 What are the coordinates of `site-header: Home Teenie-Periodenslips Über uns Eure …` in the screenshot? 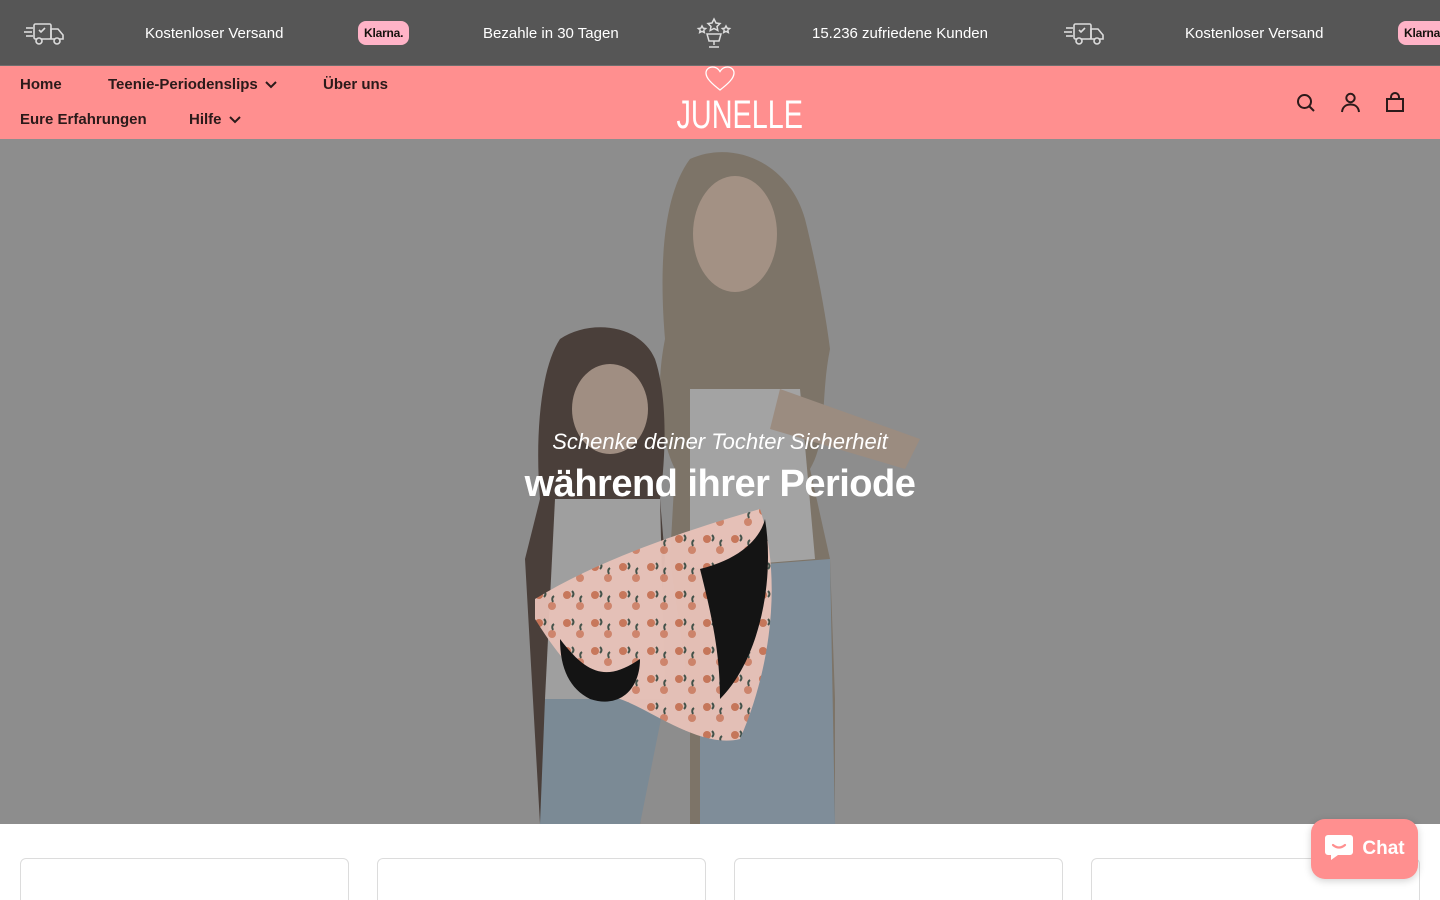 It's located at (720, 102).